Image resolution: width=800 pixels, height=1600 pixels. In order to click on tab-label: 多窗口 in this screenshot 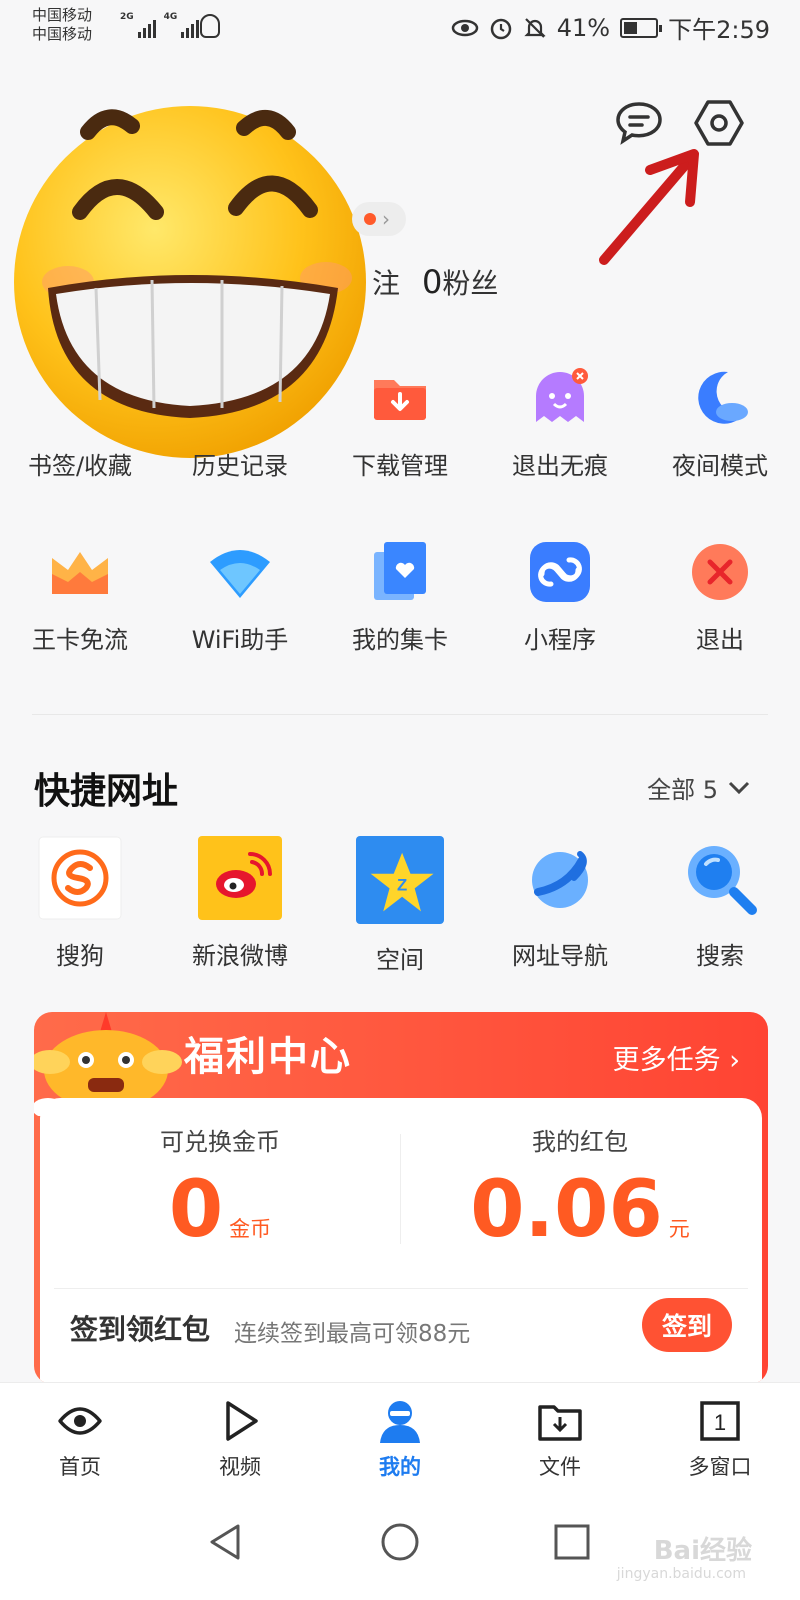, I will do `click(720, 1467)`.